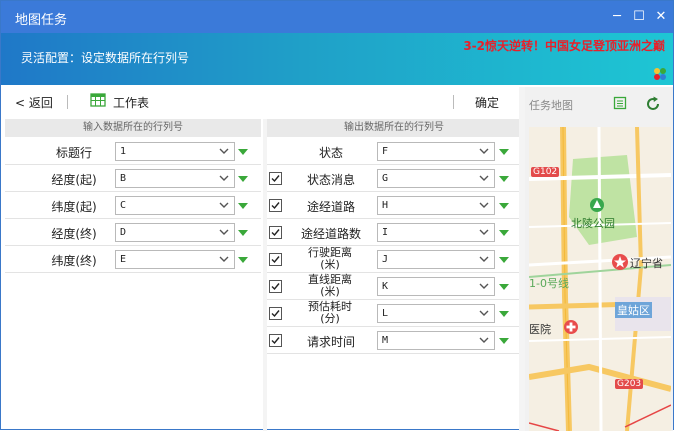  I want to click on input-column-value: B, so click(123, 178).